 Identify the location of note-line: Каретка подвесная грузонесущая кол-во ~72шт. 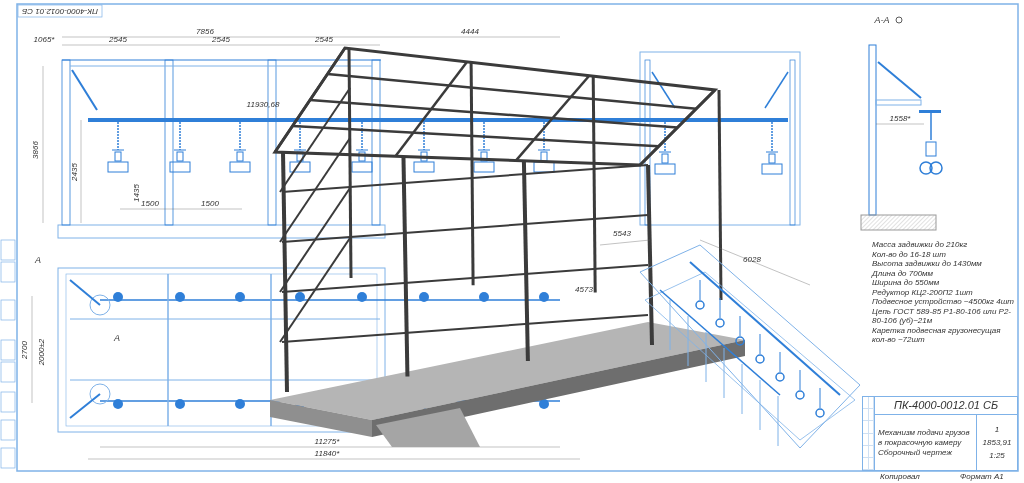
(937, 335).